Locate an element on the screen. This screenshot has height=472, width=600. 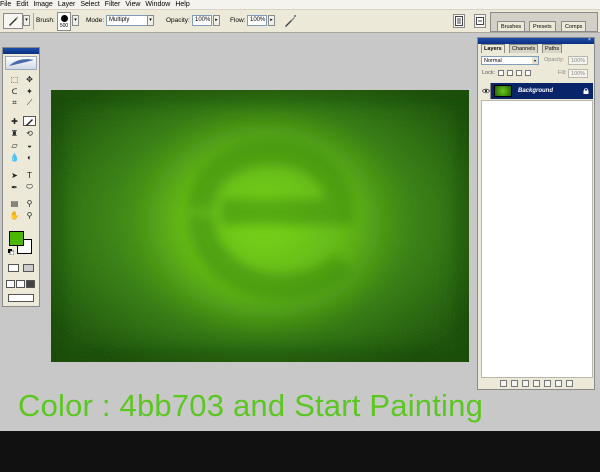
tab-layer-comps: Comps is located at coordinates (574, 26).